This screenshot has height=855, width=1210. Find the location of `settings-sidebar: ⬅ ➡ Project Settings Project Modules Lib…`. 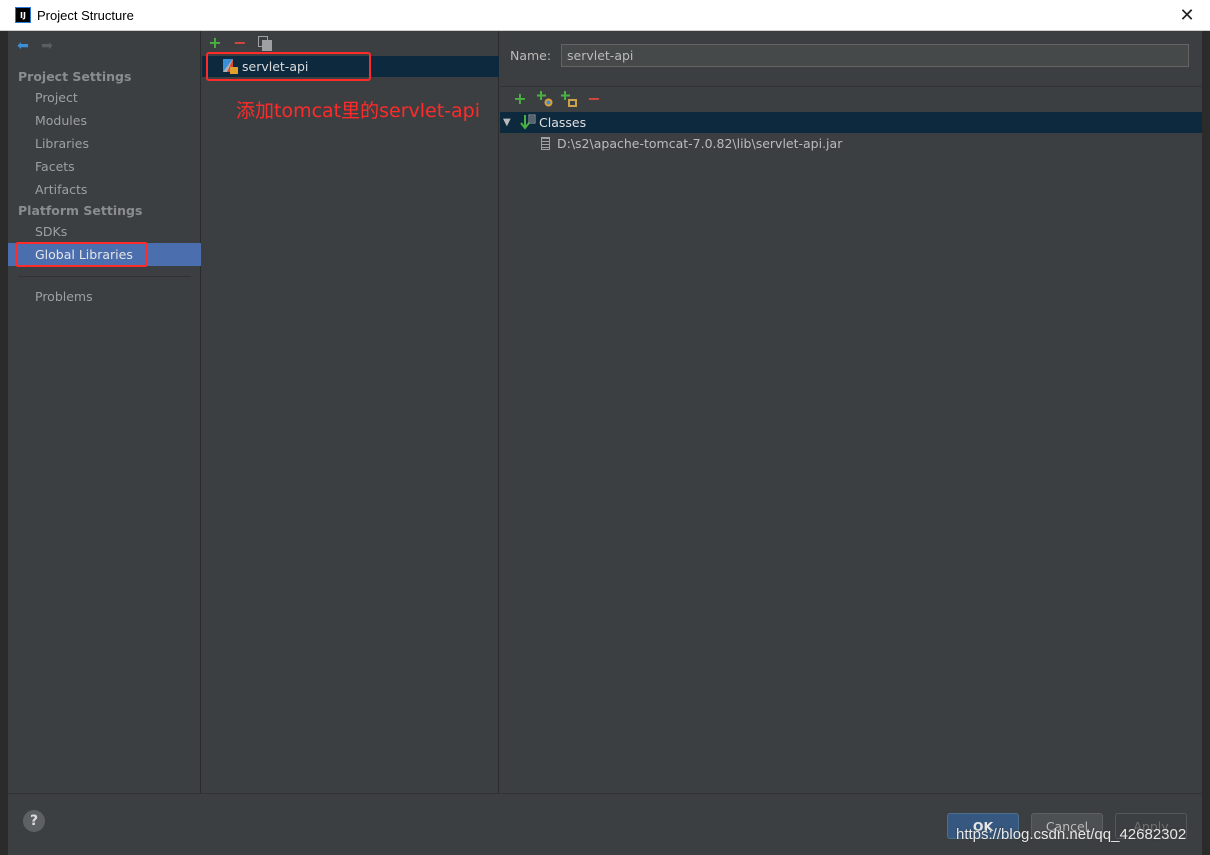

settings-sidebar: ⬅ ➡ Project Settings Project Modules Lib… is located at coordinates (104, 412).